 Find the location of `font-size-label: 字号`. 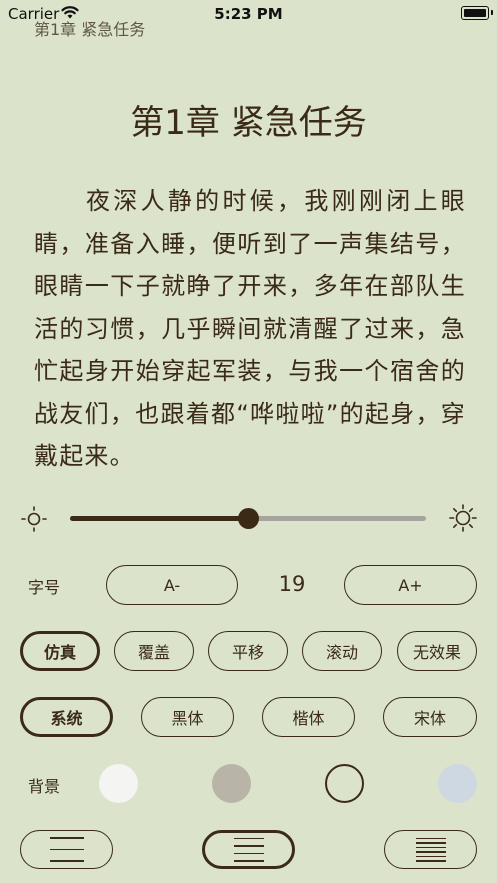

font-size-label: 字号 is located at coordinates (44, 587).